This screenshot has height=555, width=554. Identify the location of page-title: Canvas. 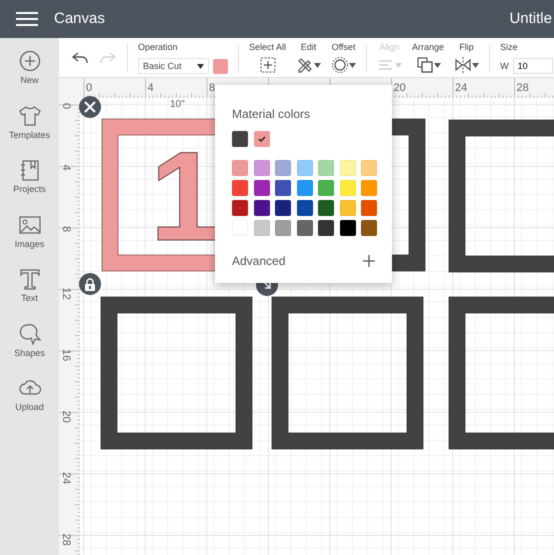
(79, 18).